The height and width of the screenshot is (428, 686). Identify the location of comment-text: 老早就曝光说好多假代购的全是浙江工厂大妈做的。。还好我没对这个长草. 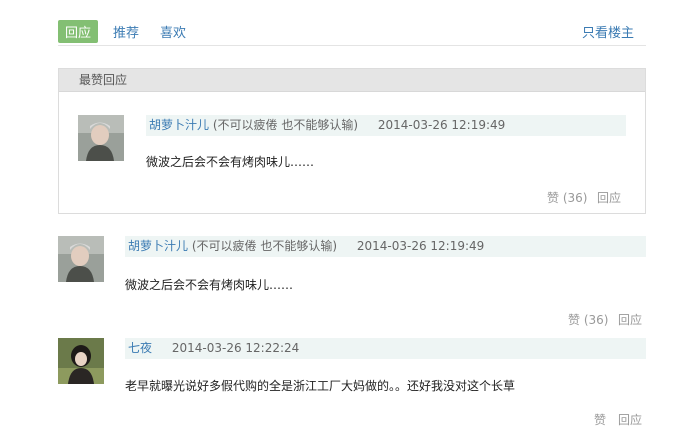
(320, 386).